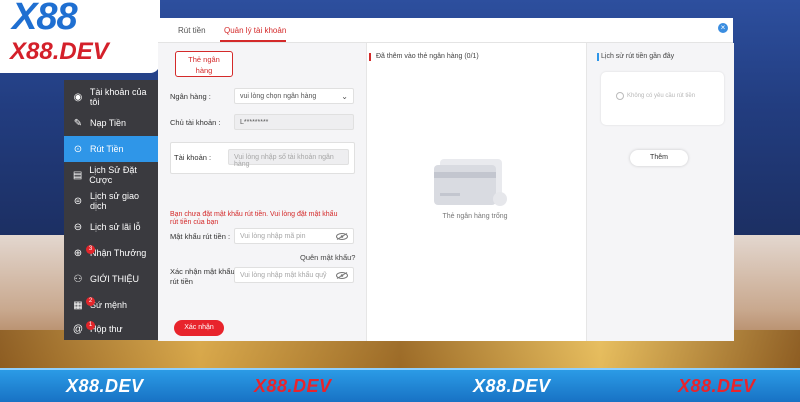 The height and width of the screenshot is (402, 800). I want to click on mailbox-badge: 1, so click(90, 325).